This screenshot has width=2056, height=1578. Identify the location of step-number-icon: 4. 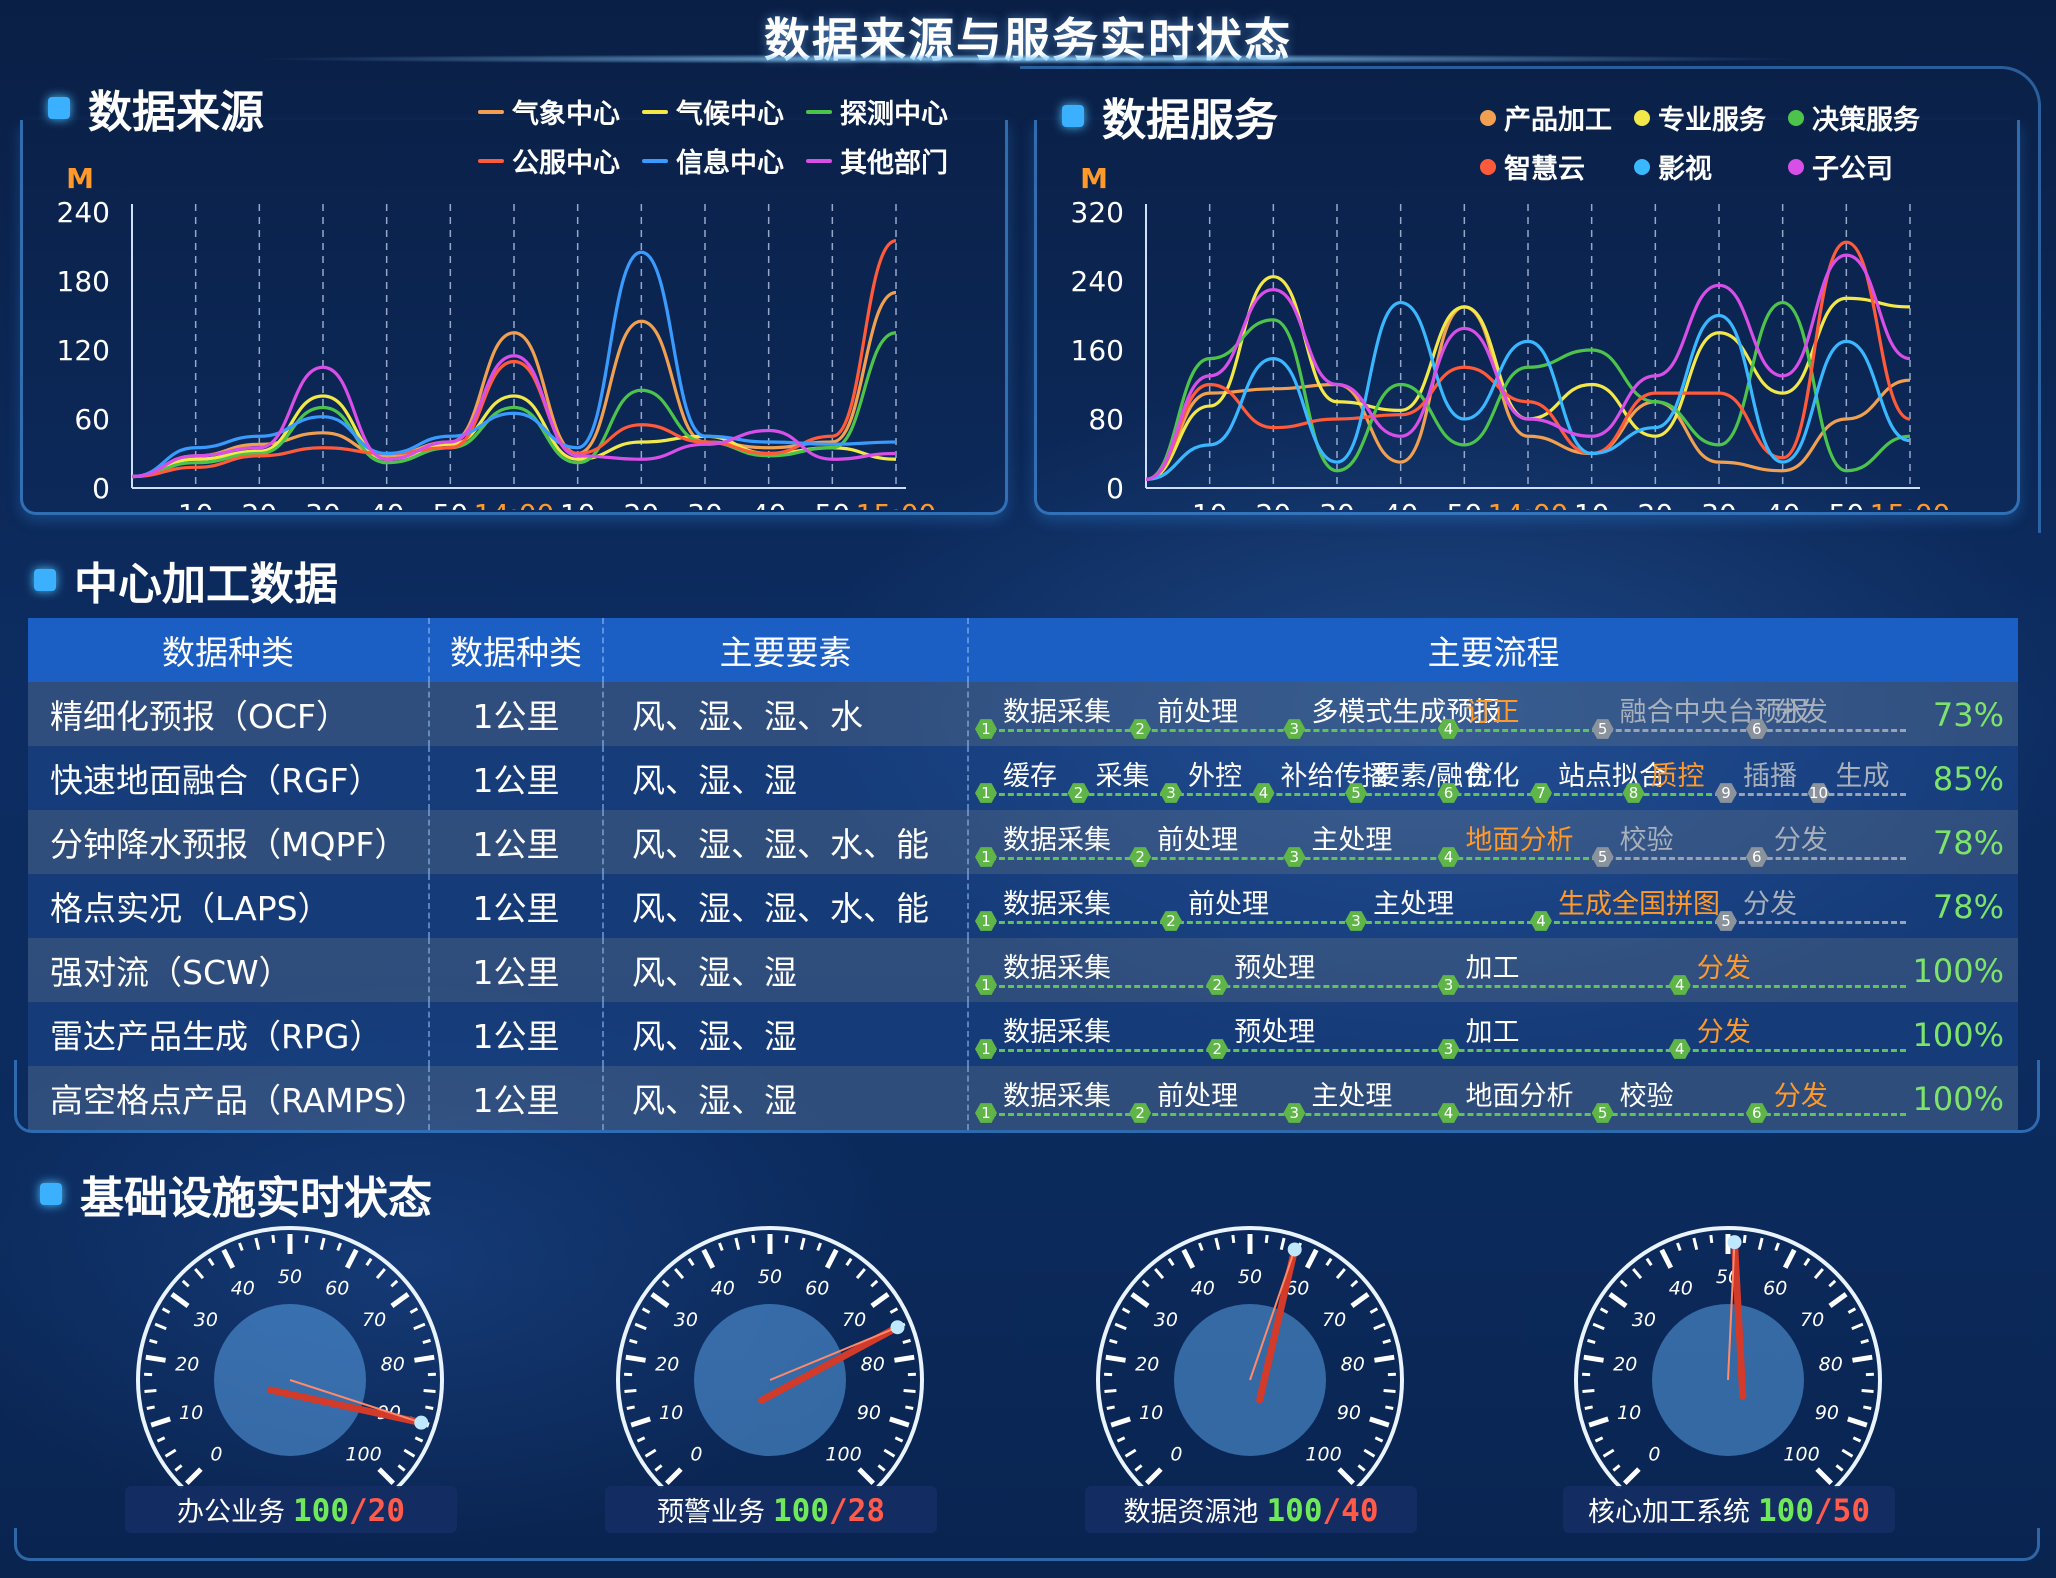
(1679, 1049).